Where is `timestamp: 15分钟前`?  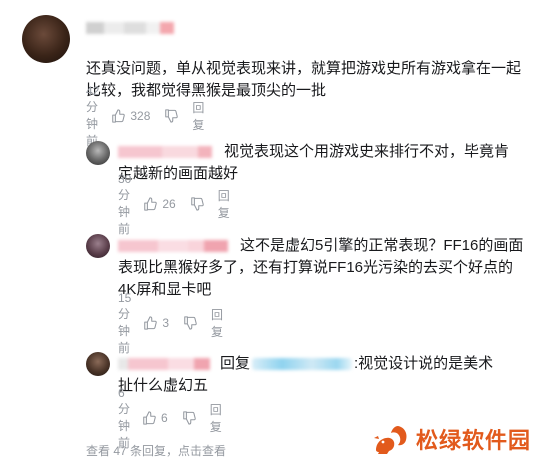
timestamp: 15分钟前 is located at coordinates (125, 322).